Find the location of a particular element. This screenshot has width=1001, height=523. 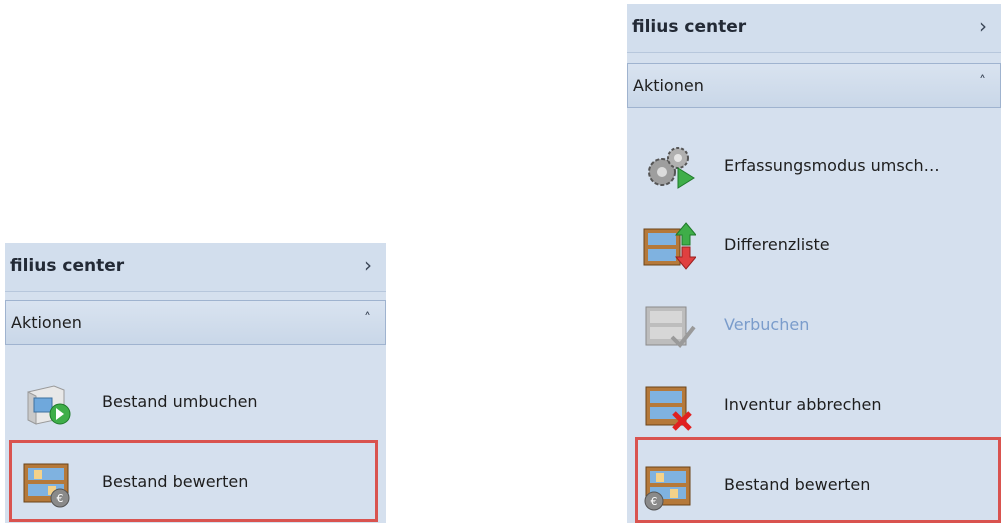

action-label: Inventur abbrechen is located at coordinates (803, 404).